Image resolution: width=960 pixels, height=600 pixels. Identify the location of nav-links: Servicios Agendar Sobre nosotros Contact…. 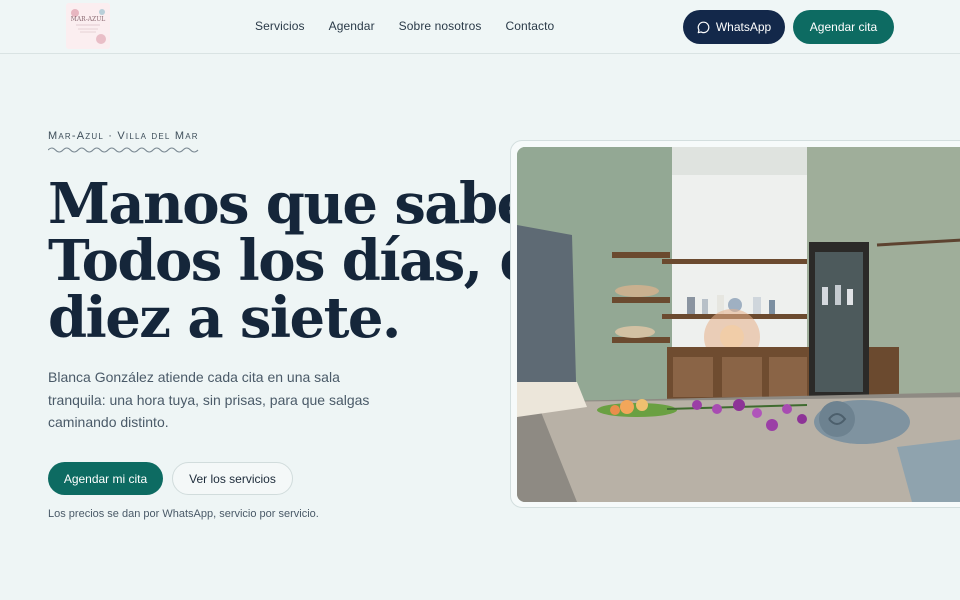
(404, 26).